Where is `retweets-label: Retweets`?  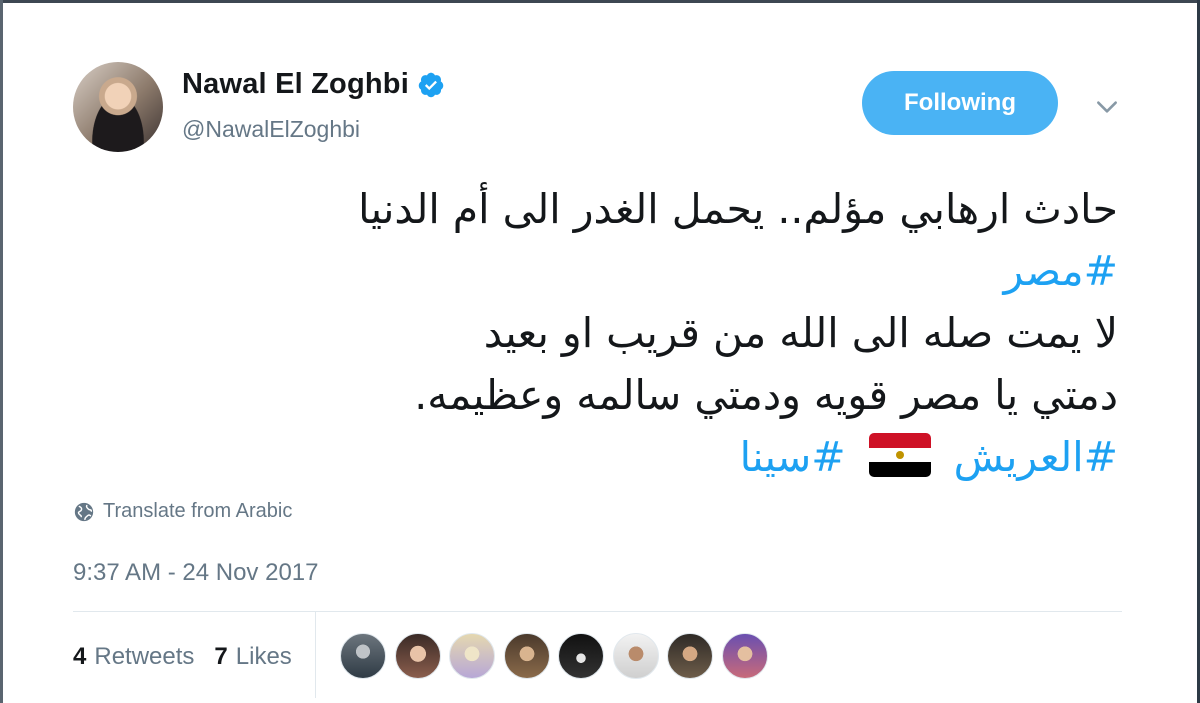 retweets-label: Retweets is located at coordinates (144, 656).